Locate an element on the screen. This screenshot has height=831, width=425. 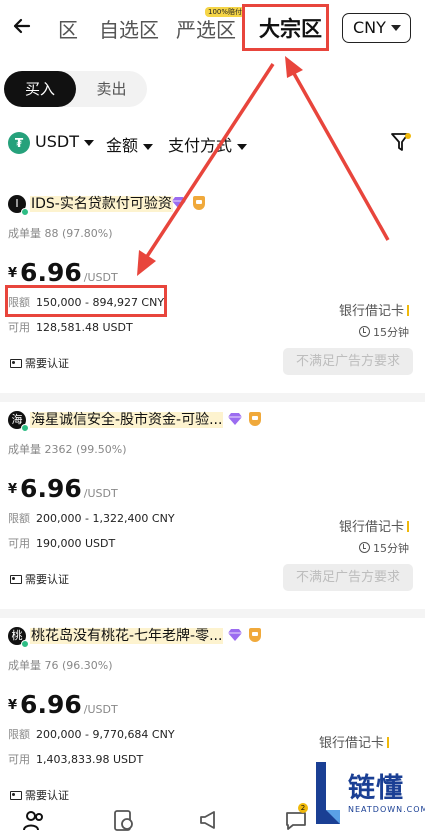
annotation-arrowhead is located at coordinates (294, 67).